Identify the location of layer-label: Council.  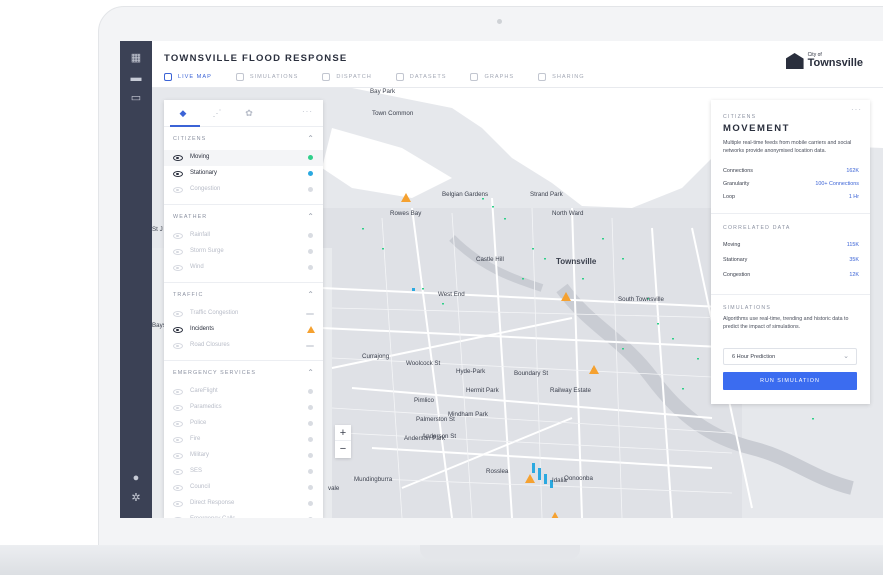
(200, 487).